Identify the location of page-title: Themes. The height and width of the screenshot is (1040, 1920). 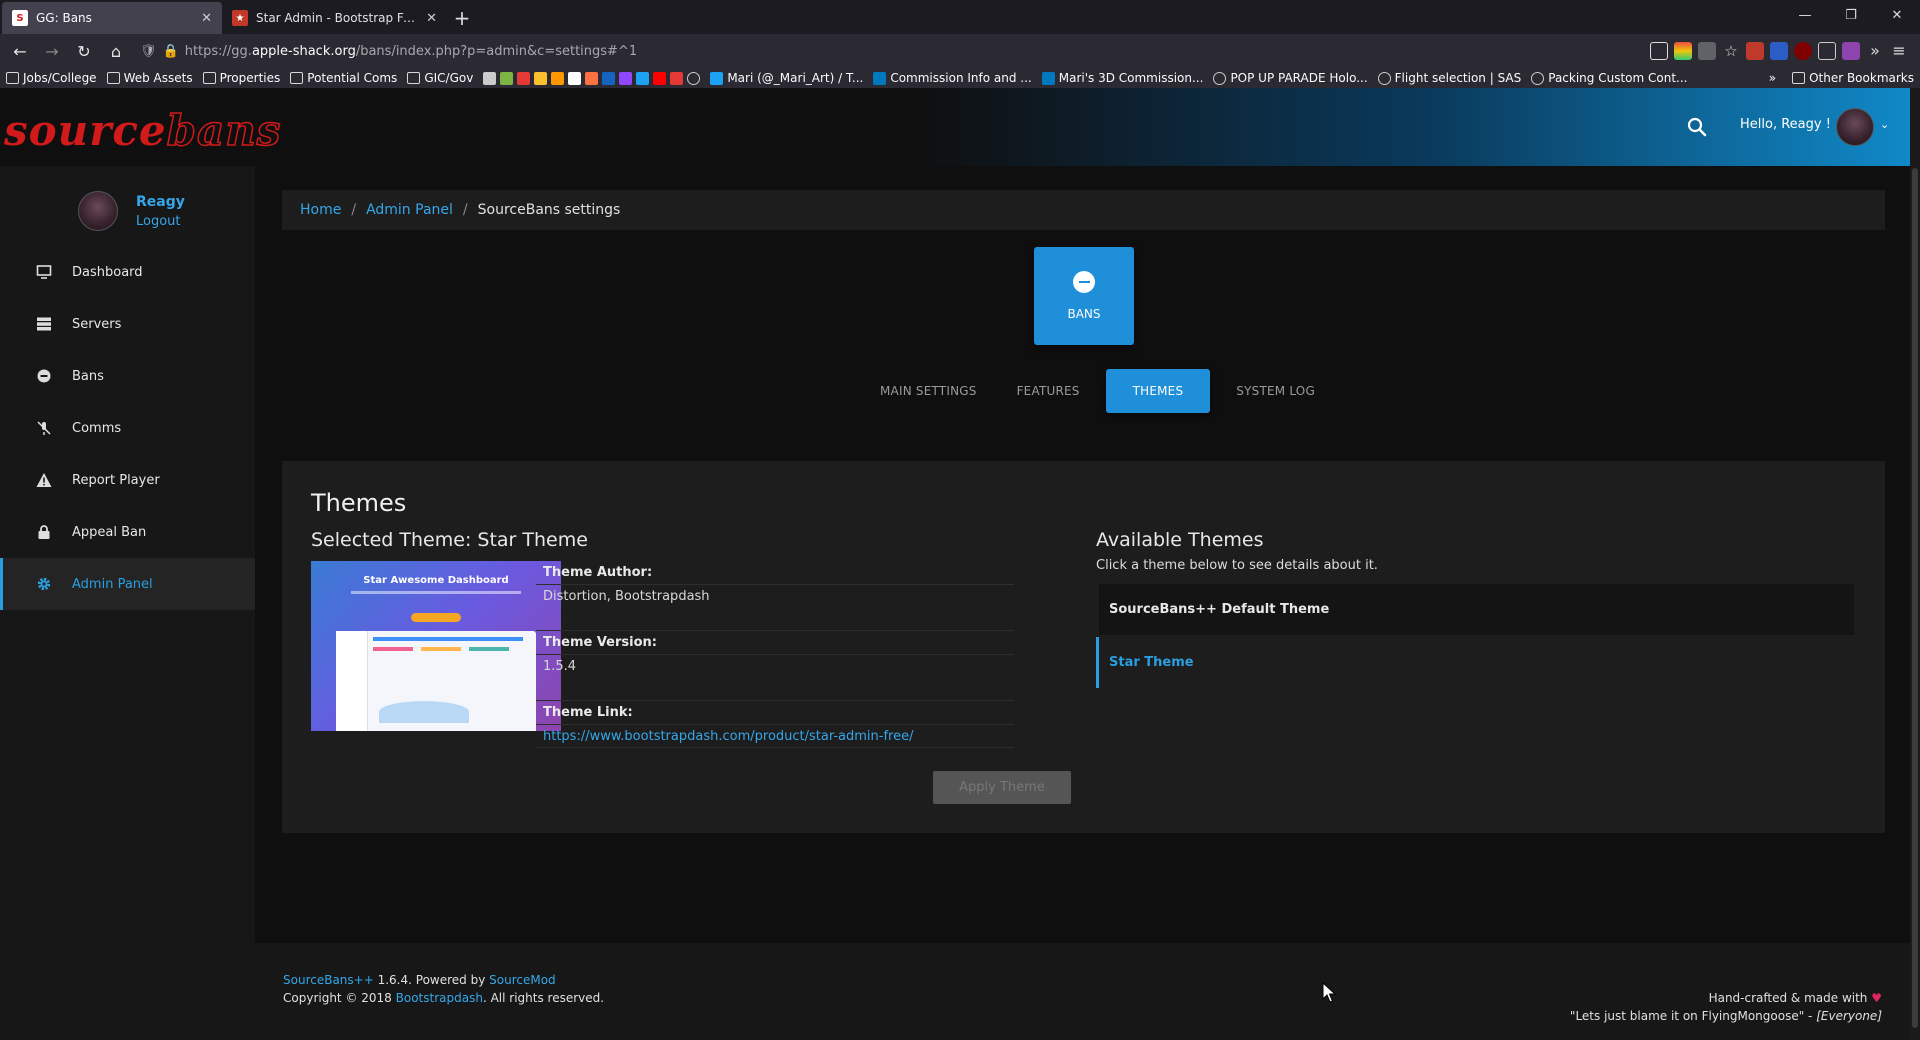
(359, 503).